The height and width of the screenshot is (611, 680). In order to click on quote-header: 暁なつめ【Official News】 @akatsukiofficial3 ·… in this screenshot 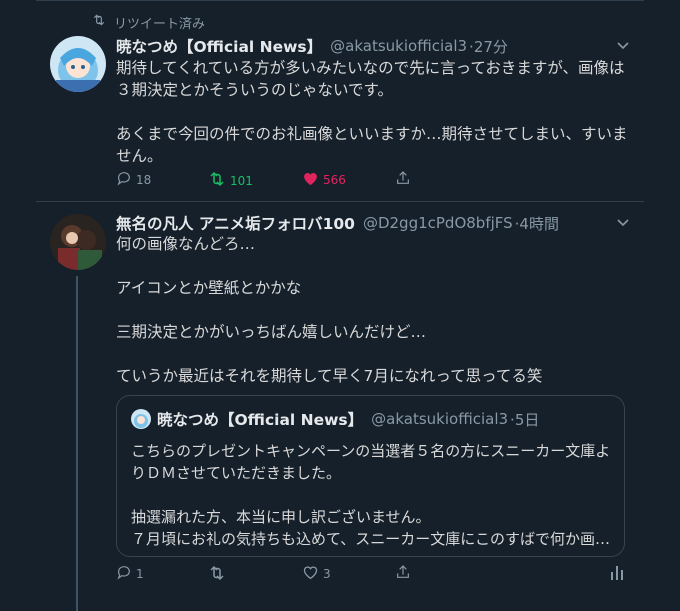, I will do `click(335, 419)`.